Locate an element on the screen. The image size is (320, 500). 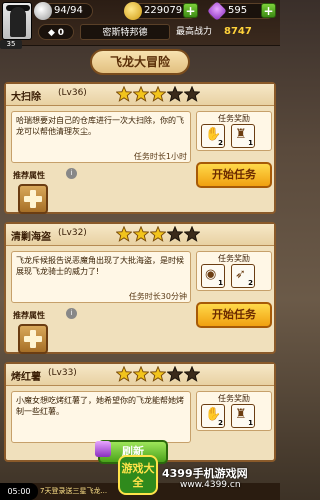
quest-name: 大扫除 is located at coordinates (26, 97).